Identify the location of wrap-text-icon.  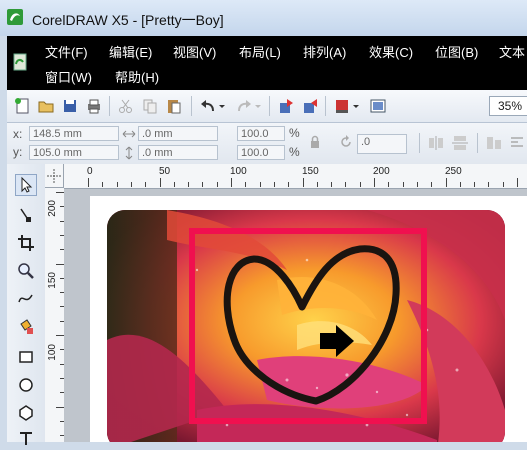
(517, 143).